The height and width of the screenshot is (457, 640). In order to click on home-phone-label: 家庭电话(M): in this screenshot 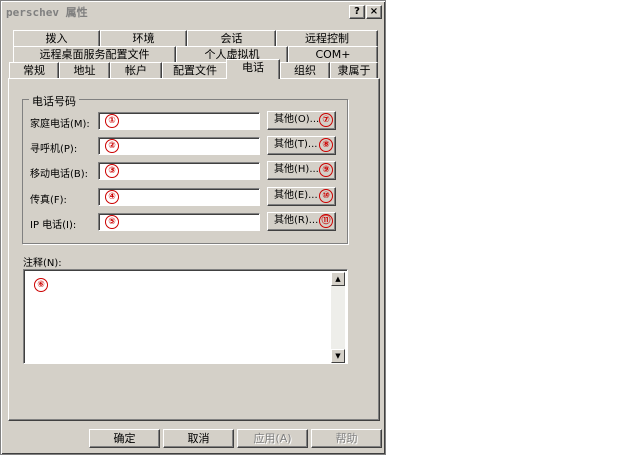, I will do `click(60, 124)`.